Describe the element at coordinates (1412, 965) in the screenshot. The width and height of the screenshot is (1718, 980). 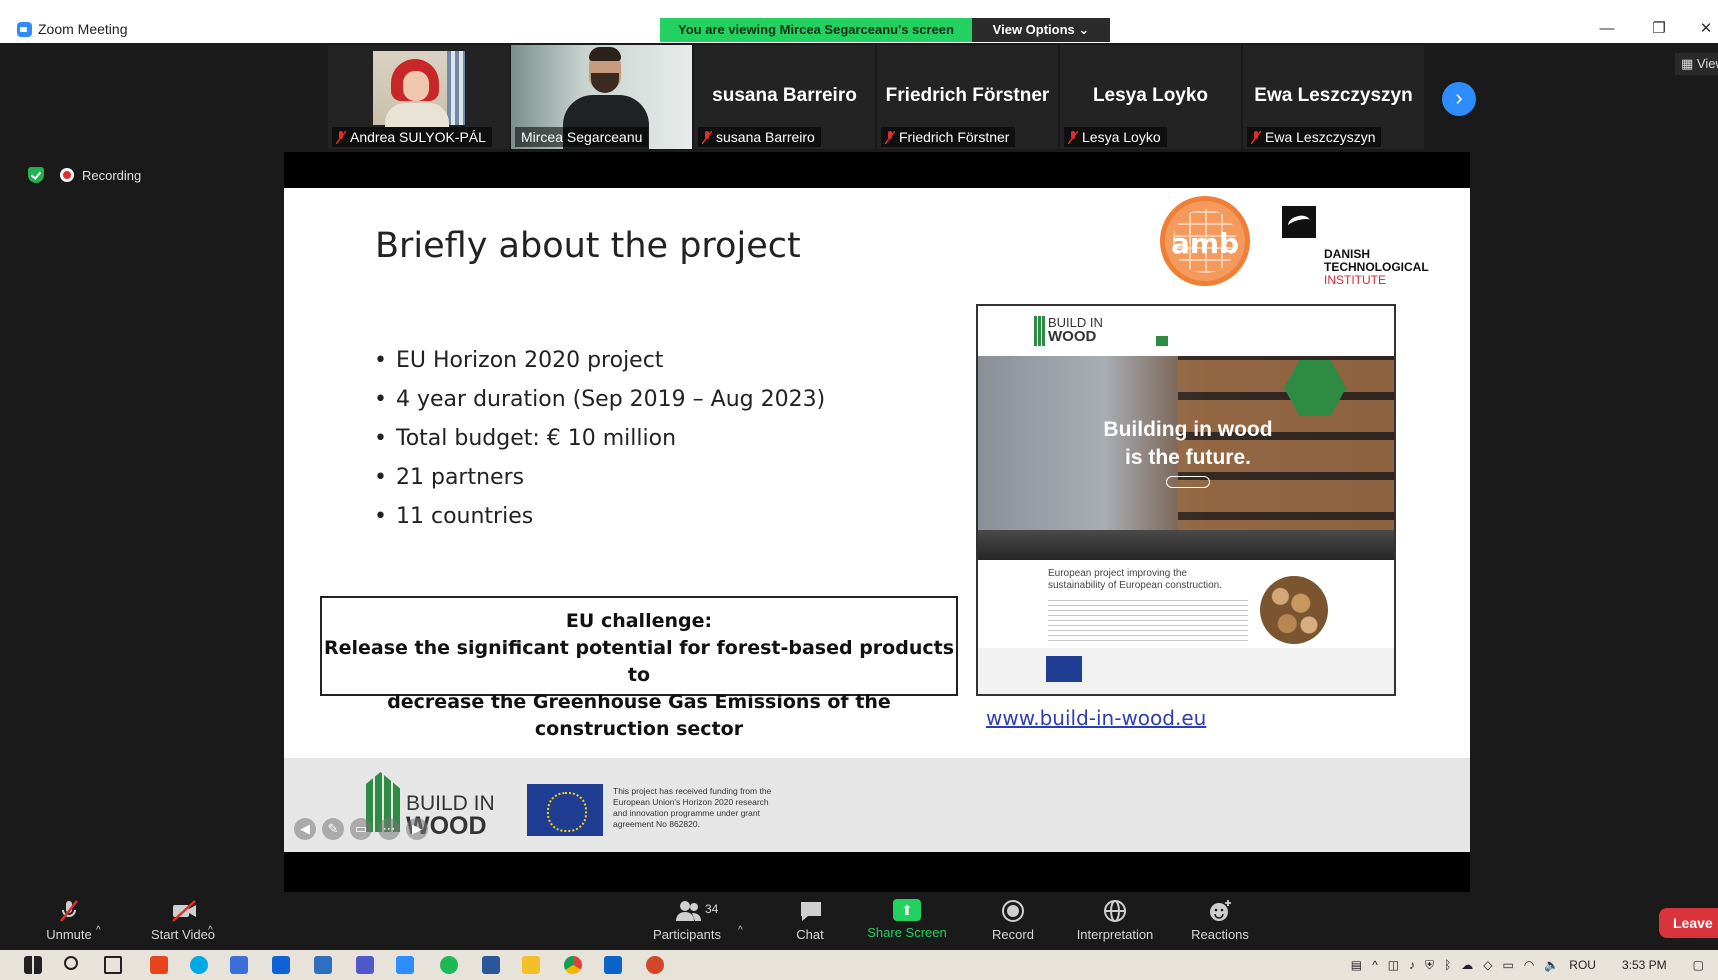
I see `microphone-icon: ♪` at that location.